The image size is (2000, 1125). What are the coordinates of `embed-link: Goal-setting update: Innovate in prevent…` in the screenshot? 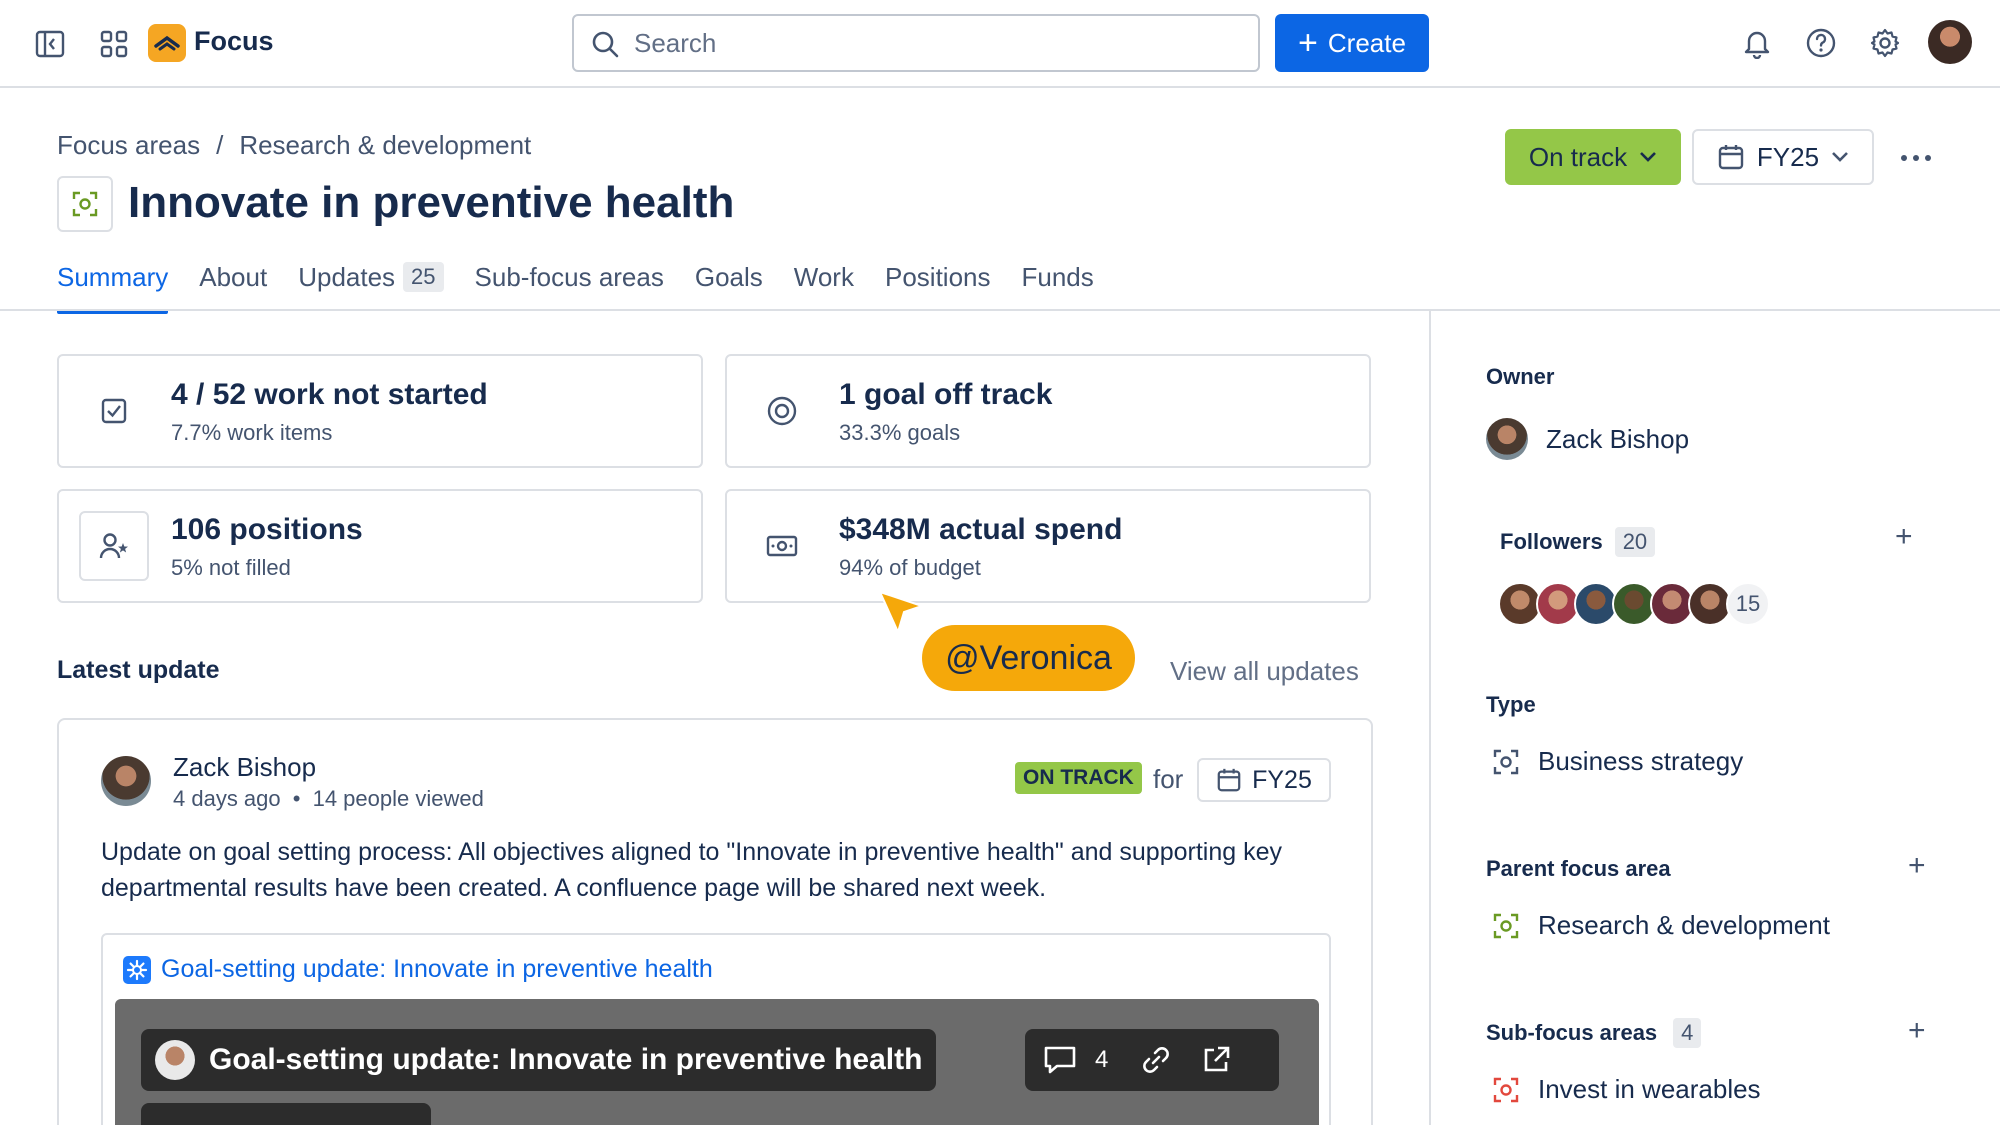 It's located at (418, 969).